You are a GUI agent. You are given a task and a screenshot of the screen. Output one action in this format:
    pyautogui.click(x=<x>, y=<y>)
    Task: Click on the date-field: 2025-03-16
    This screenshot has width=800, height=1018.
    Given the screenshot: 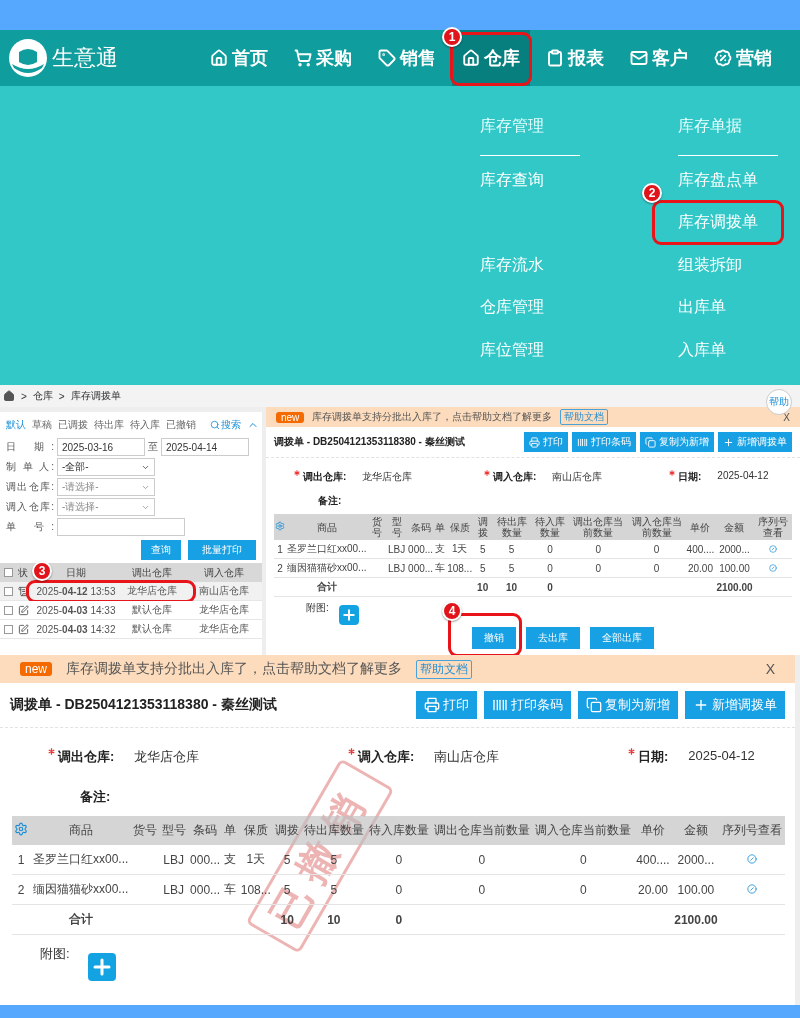 What is the action you would take?
    pyautogui.click(x=101, y=447)
    